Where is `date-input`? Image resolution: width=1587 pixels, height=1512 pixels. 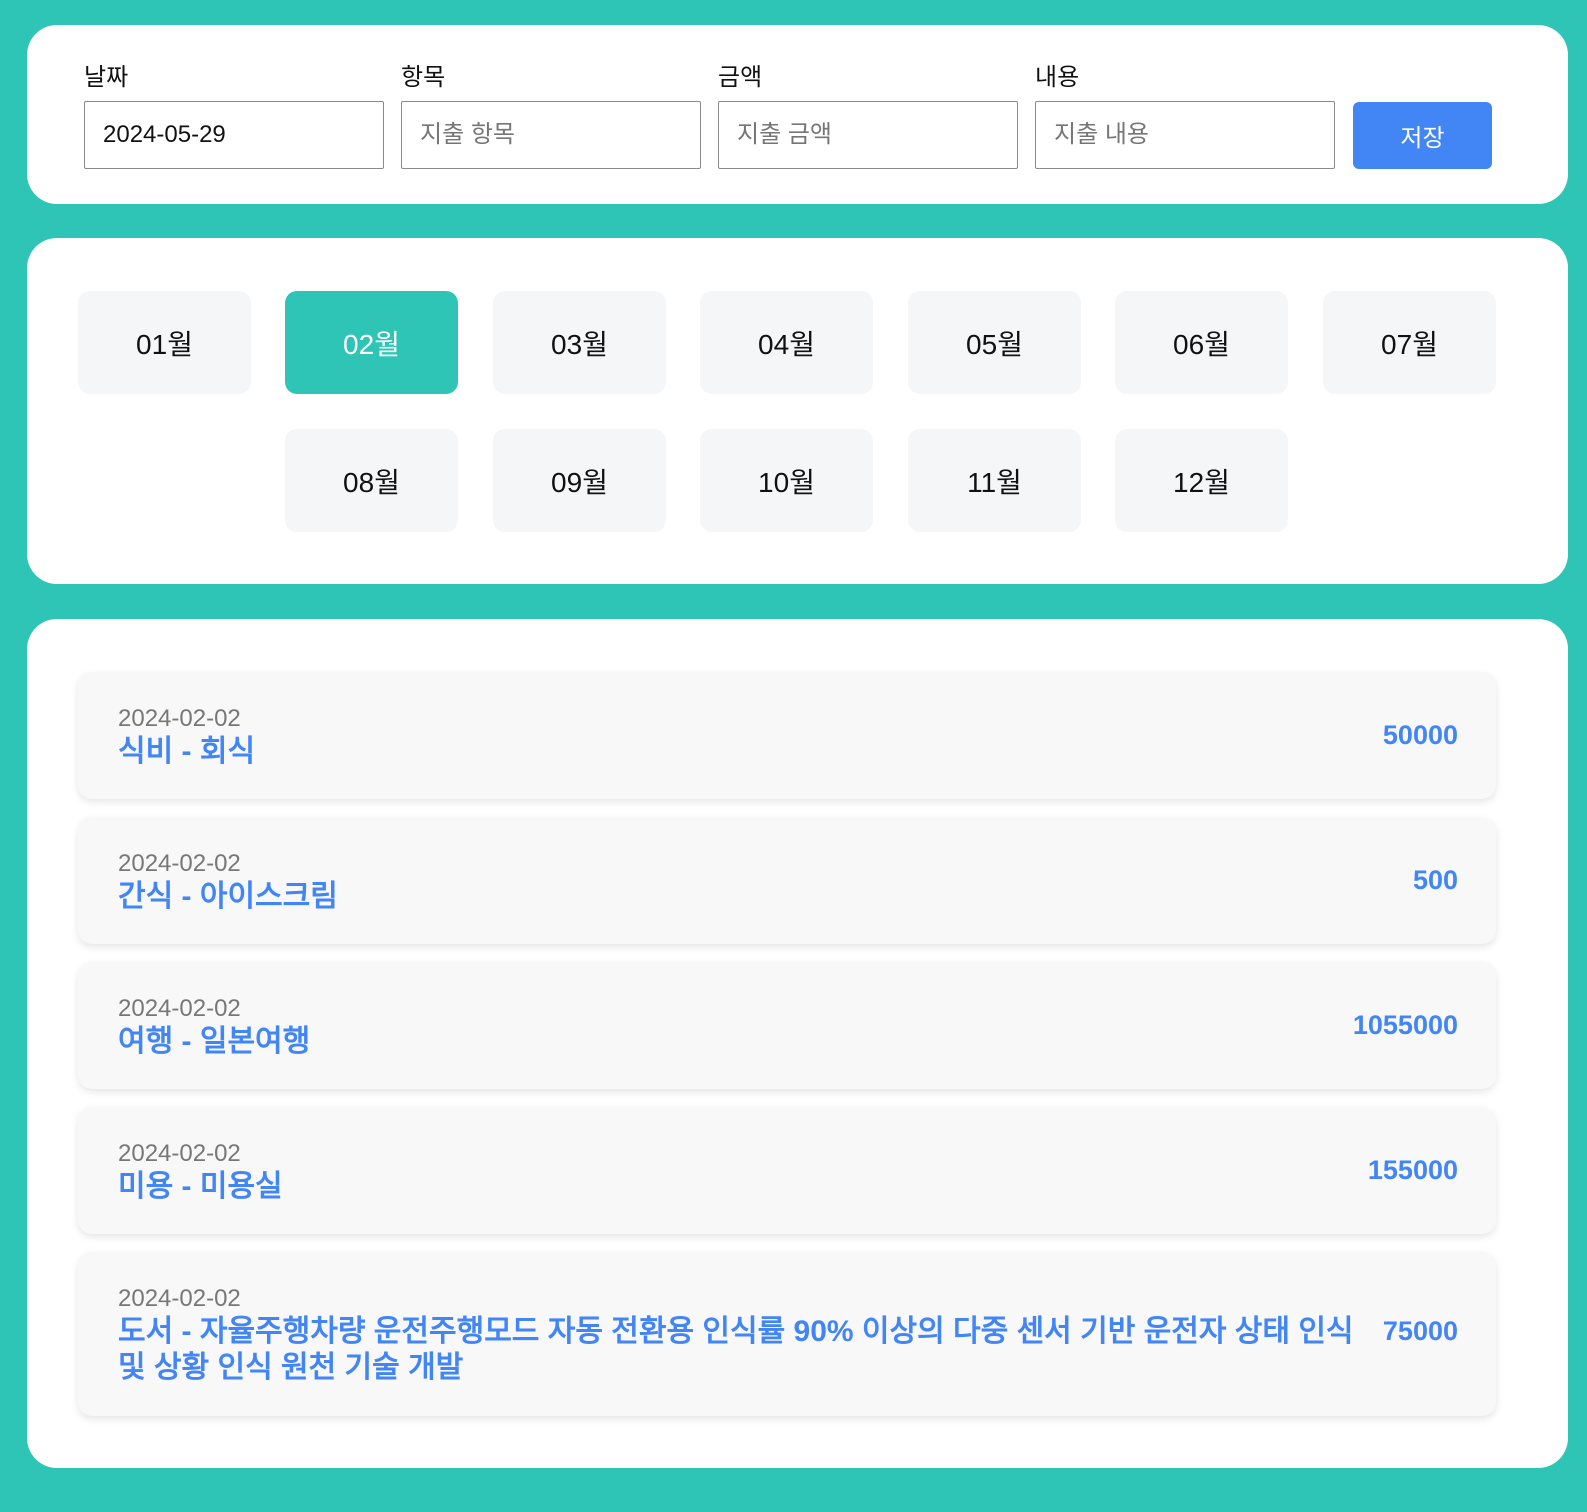 date-input is located at coordinates (234, 135).